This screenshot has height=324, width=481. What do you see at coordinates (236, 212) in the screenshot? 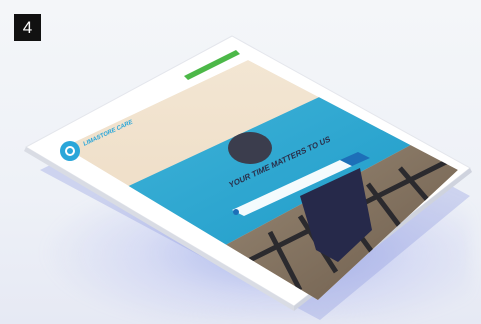
I see `search-icon` at bounding box center [236, 212].